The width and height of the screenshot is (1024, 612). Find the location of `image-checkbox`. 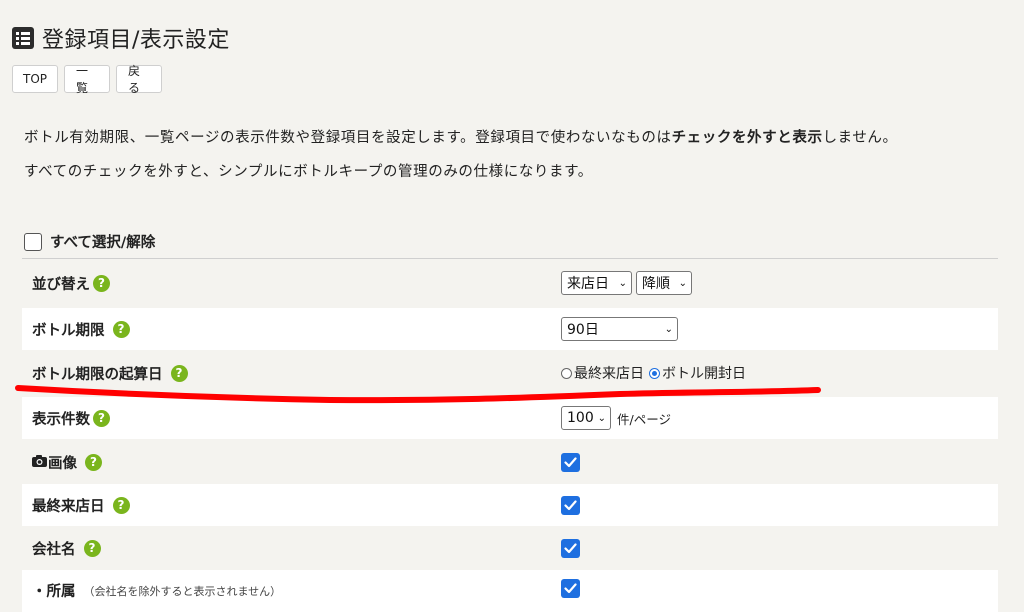

image-checkbox is located at coordinates (570, 462).